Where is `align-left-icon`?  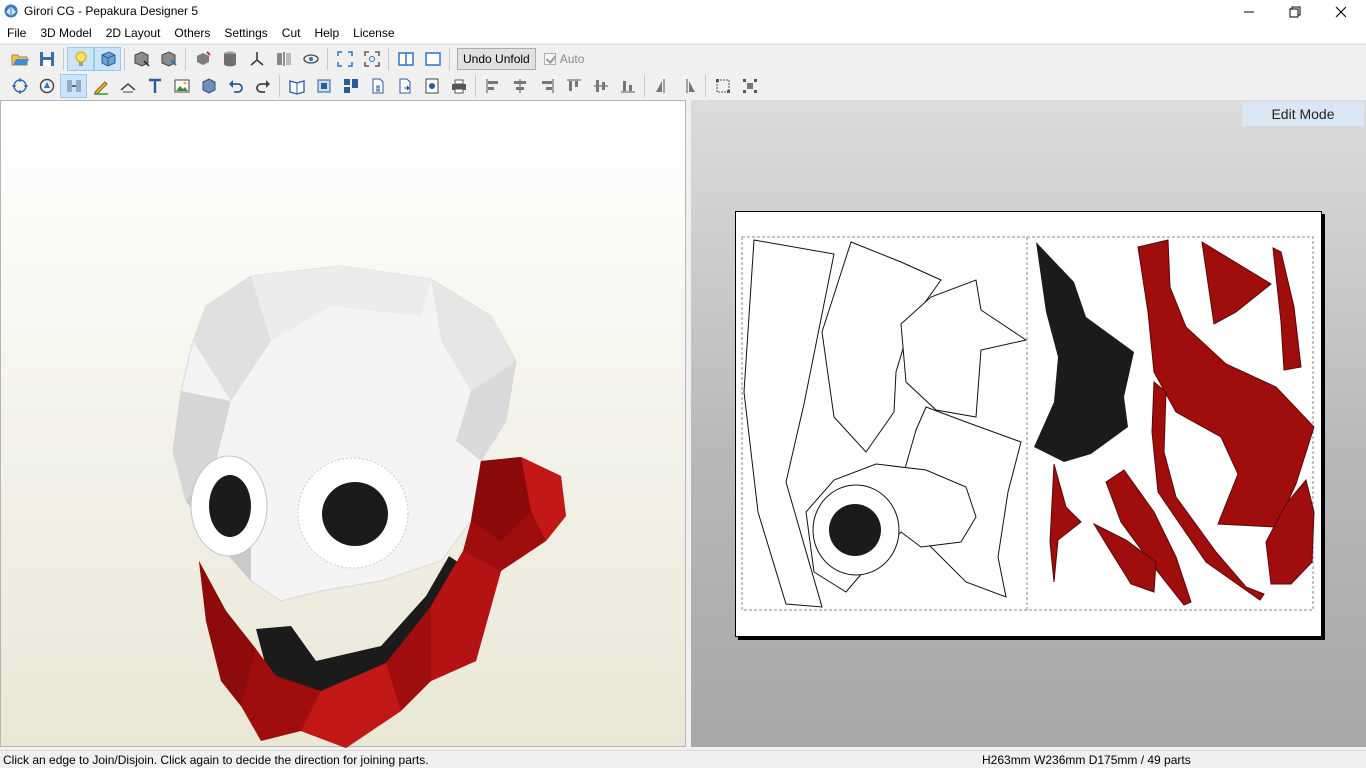 align-left-icon is located at coordinates (492, 86).